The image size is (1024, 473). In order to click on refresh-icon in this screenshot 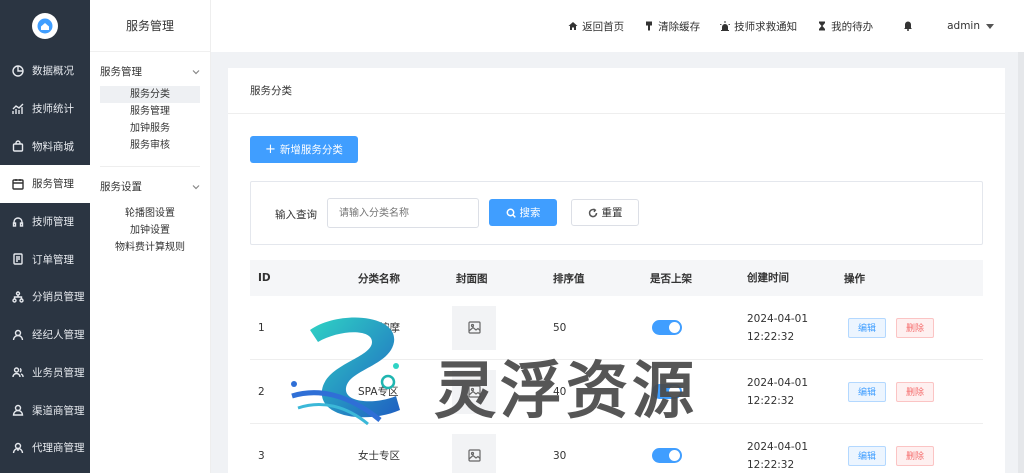, I will do `click(592, 212)`.